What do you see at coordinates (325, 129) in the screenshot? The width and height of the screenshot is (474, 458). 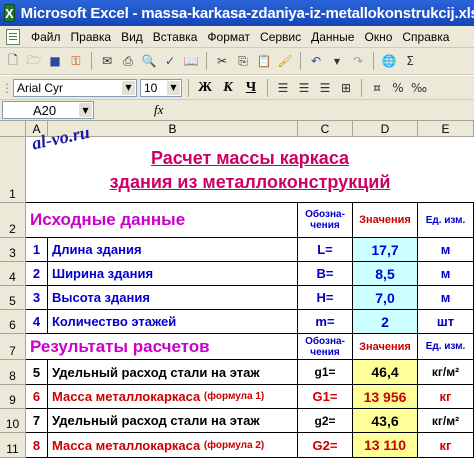 I see `column-header-c: C` at bounding box center [325, 129].